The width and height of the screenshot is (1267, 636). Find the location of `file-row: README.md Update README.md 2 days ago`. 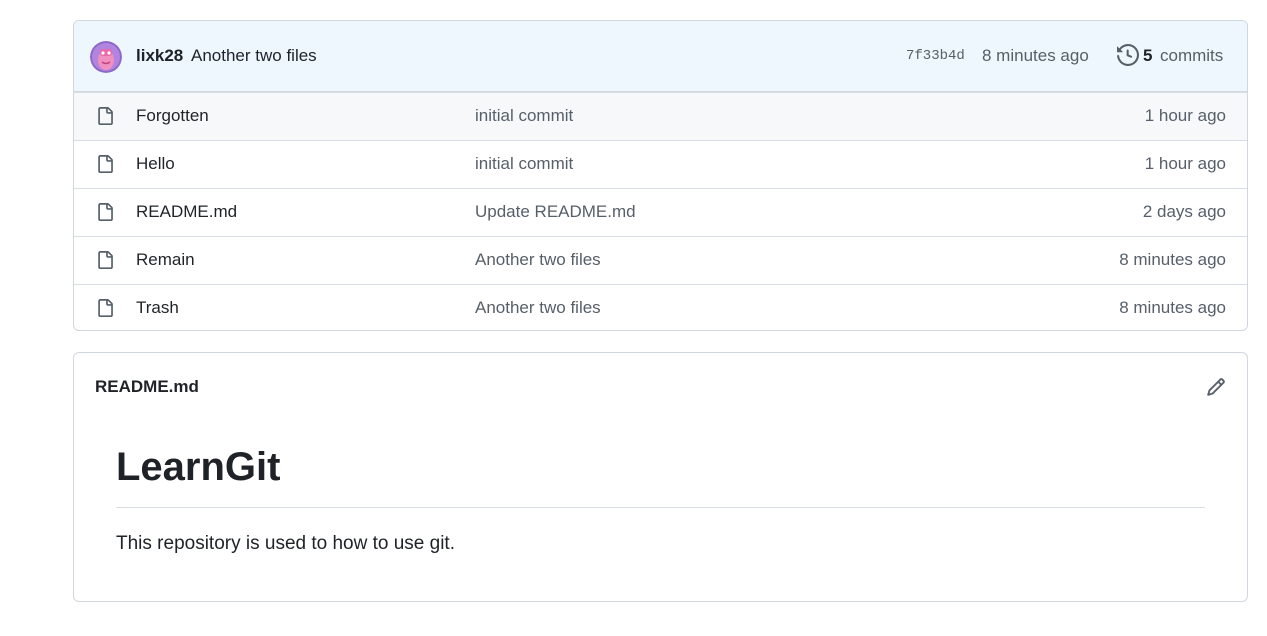

file-row: README.md Update README.md 2 days ago is located at coordinates (660, 212).